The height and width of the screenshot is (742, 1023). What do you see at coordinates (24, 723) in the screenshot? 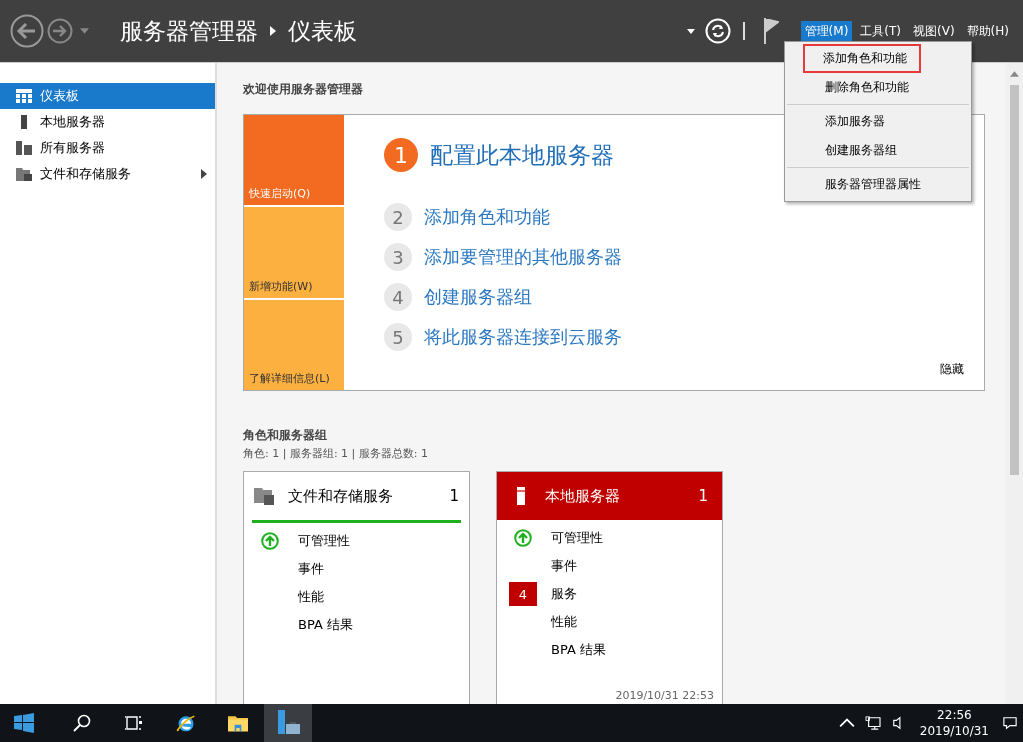
I see `windows-icon` at bounding box center [24, 723].